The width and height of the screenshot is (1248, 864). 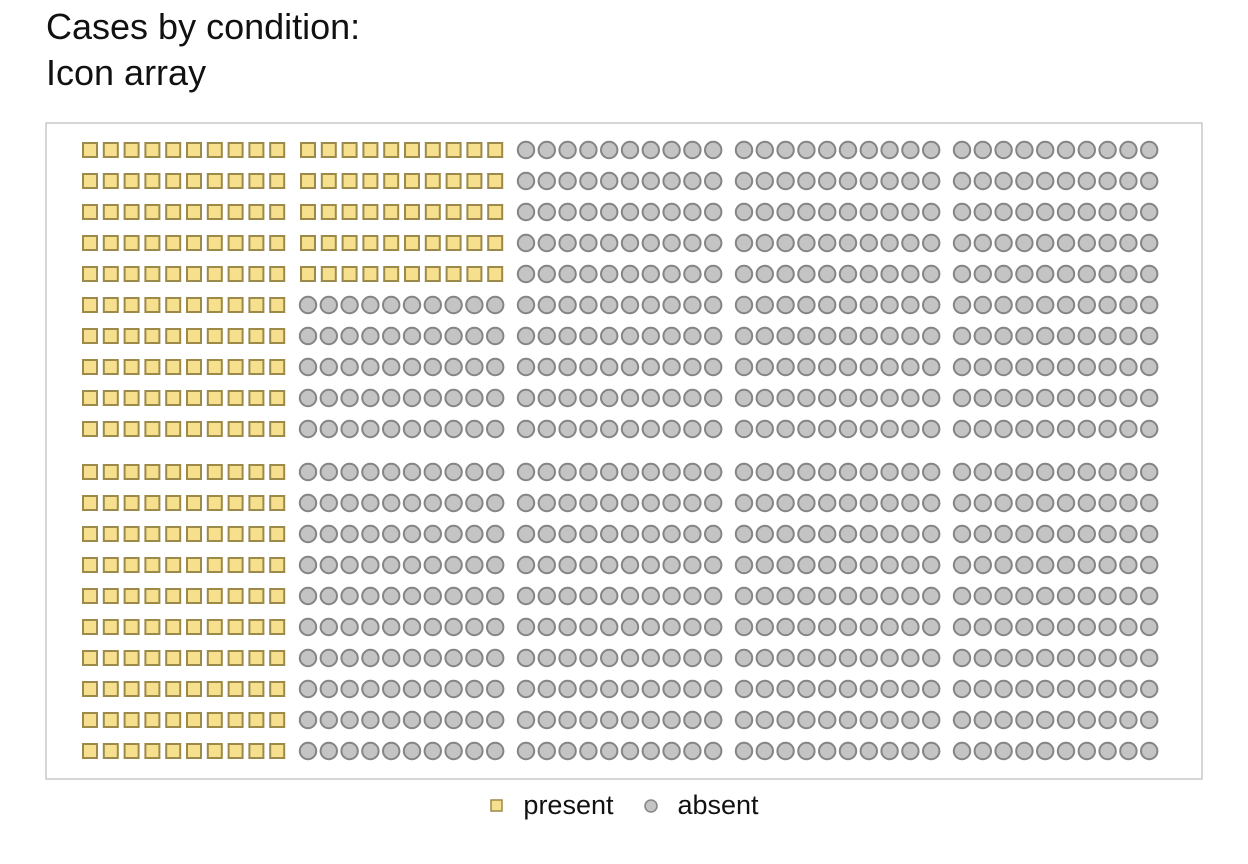 I want to click on legend-square-icon, so click(x=497, y=805).